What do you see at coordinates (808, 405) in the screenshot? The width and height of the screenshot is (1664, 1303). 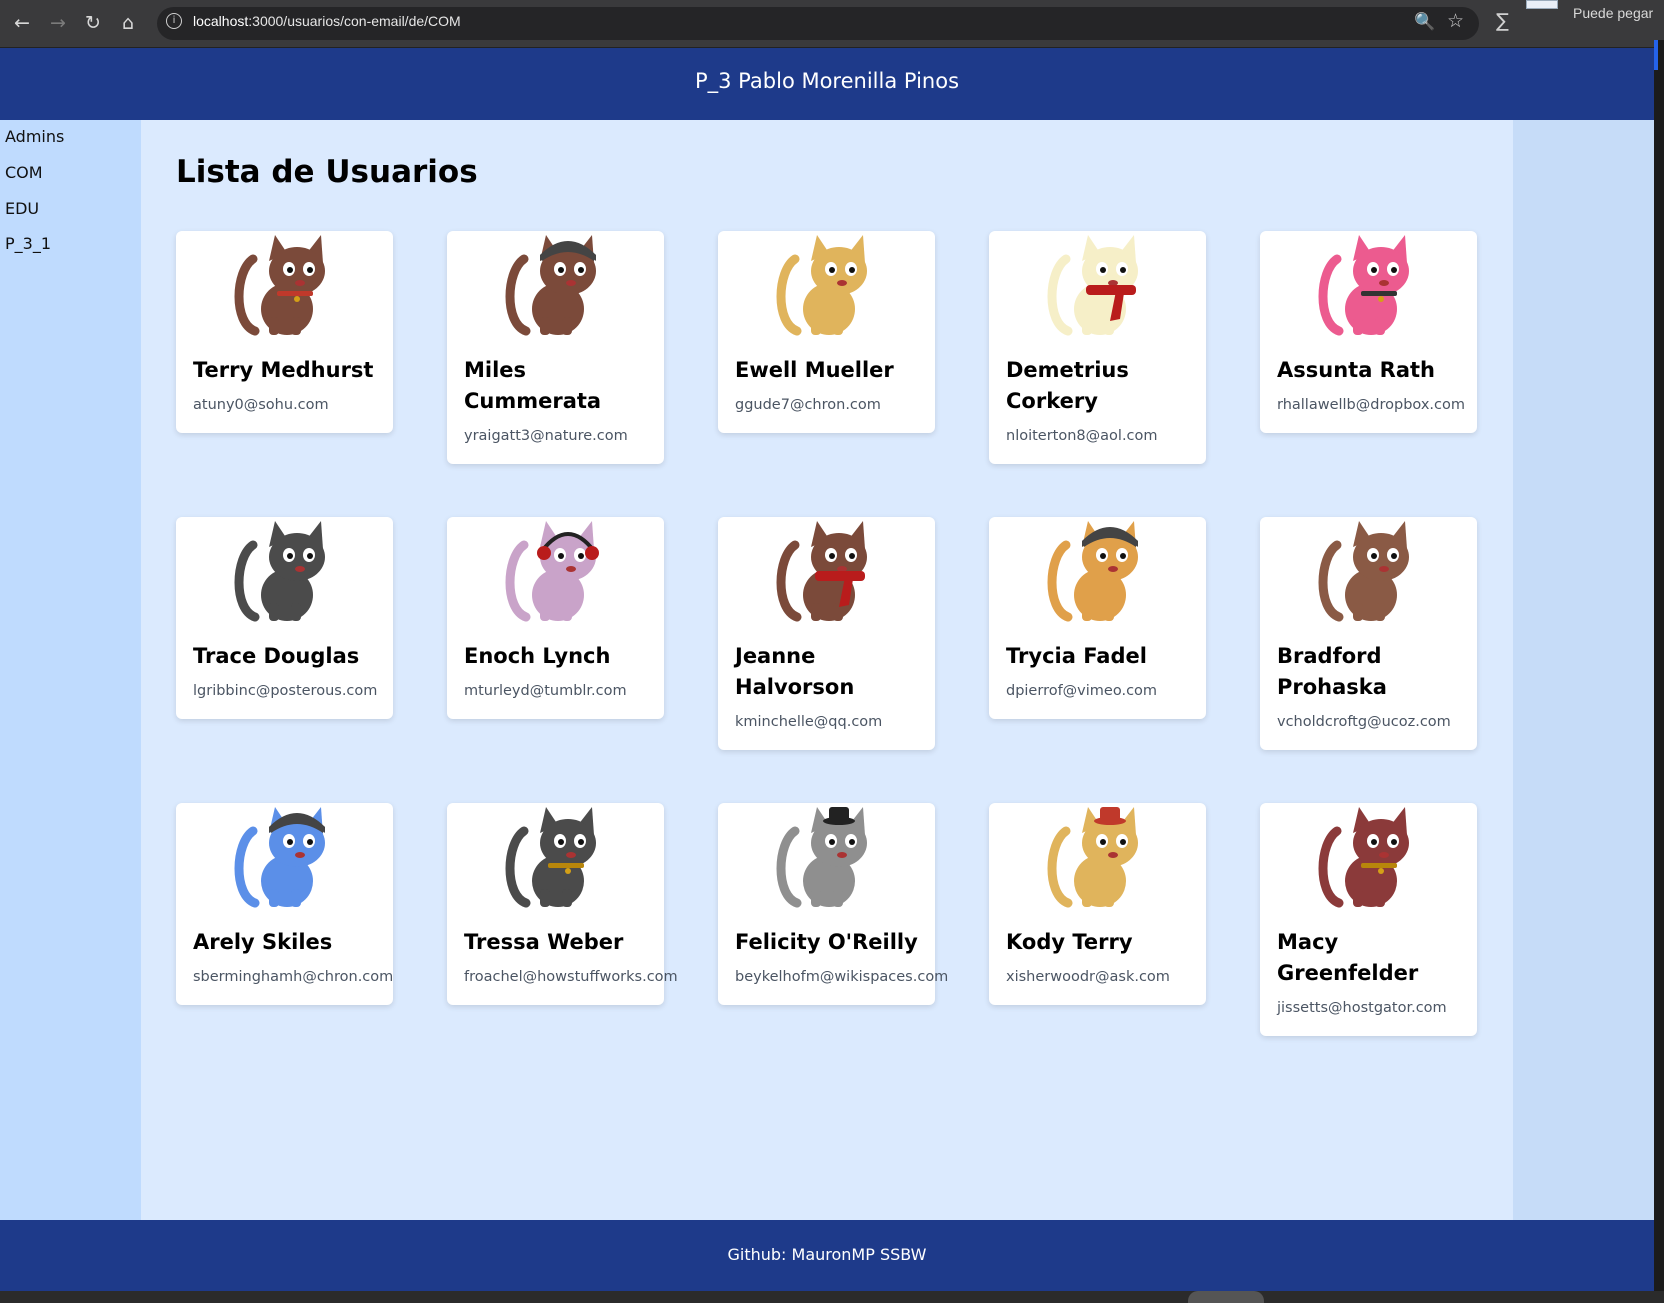 I see `user-email: ggude7@chron.com` at bounding box center [808, 405].